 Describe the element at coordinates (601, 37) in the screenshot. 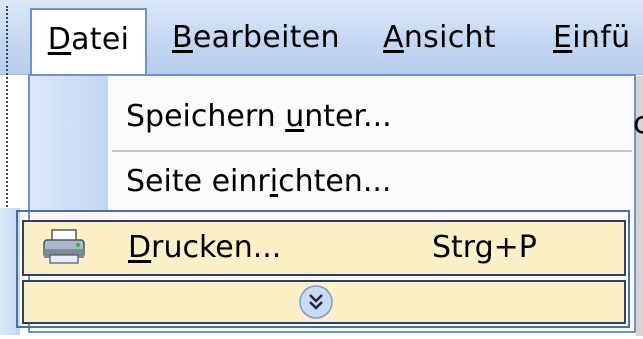

I see `menu-einfuegen-rest: infü` at that location.